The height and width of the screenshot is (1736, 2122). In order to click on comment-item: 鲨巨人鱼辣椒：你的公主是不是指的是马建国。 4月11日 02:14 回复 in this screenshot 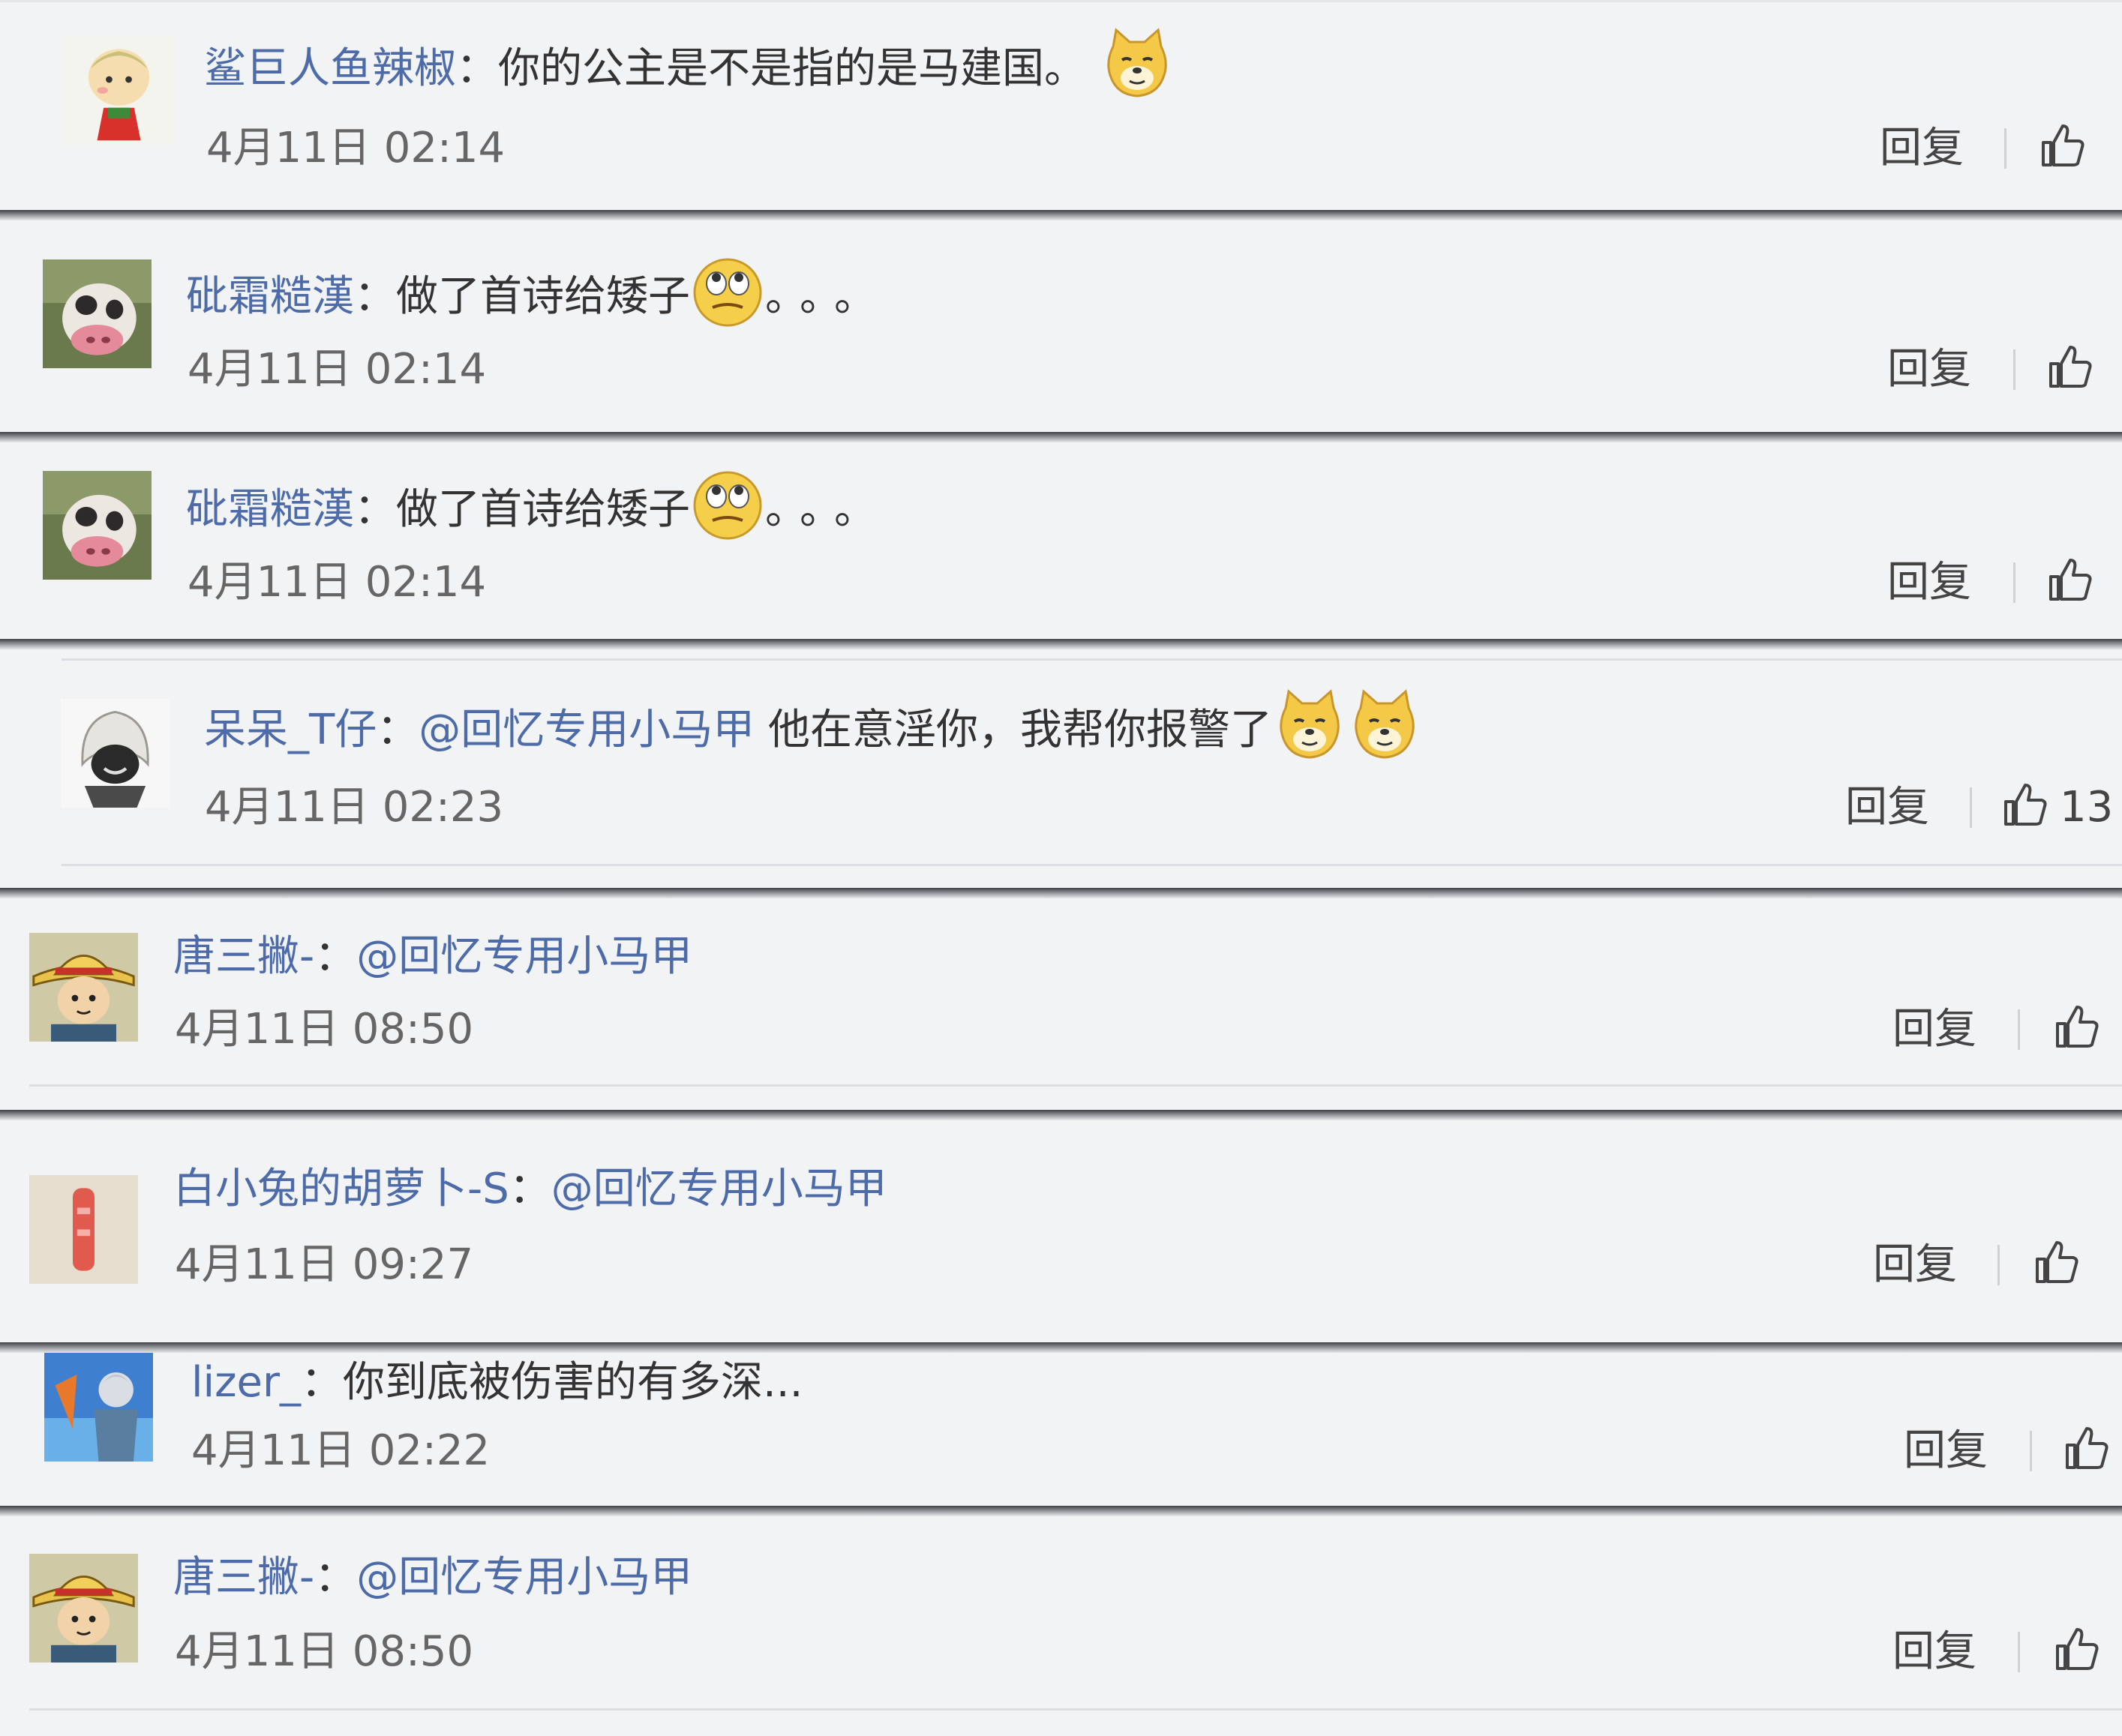, I will do `click(1061, 105)`.